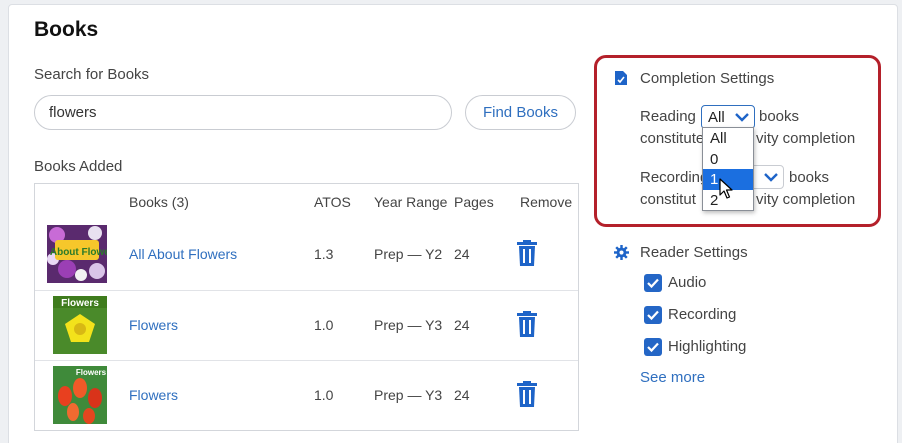 This screenshot has height=443, width=902. What do you see at coordinates (716, 117) in the screenshot?
I see `reading-select-value: All` at bounding box center [716, 117].